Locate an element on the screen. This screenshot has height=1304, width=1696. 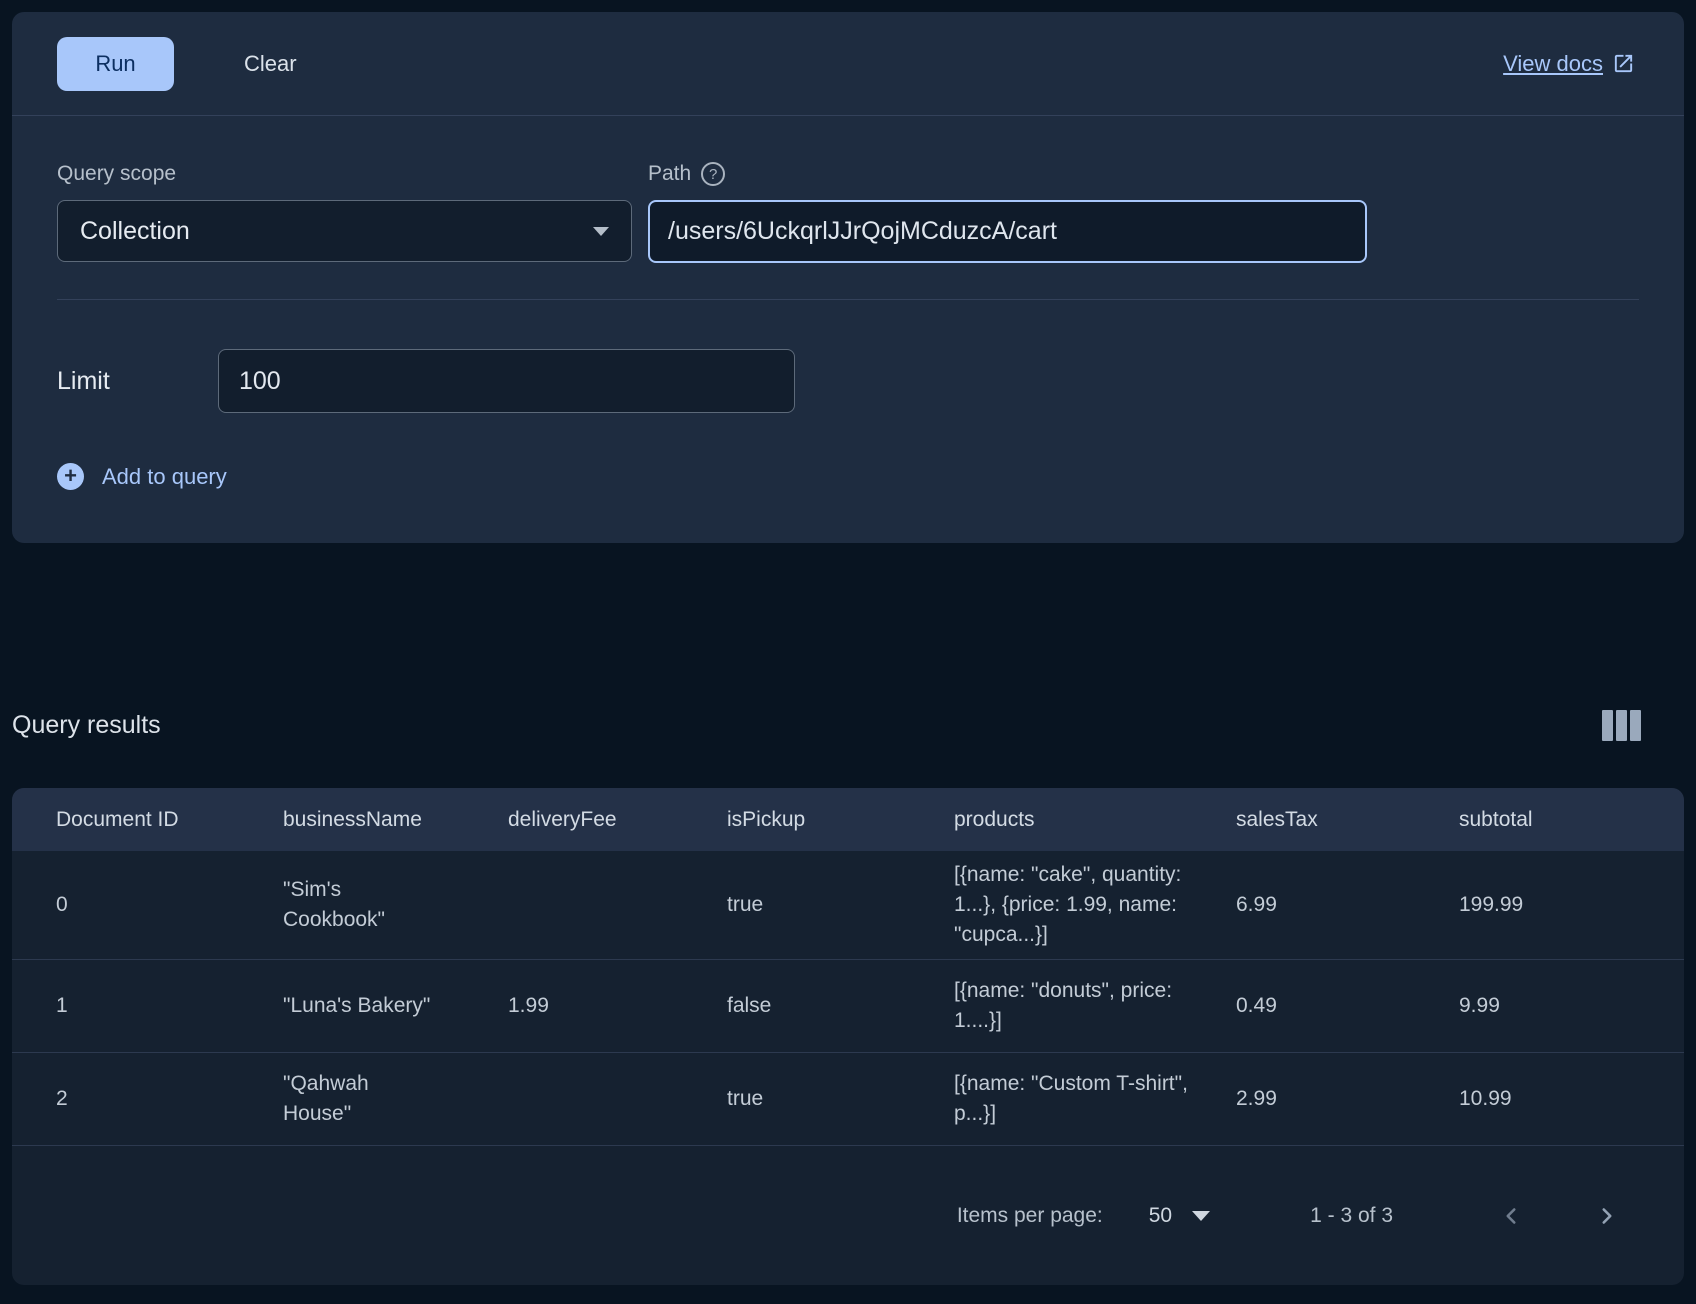
table-cell: 0.49 is located at coordinates (1256, 1005).